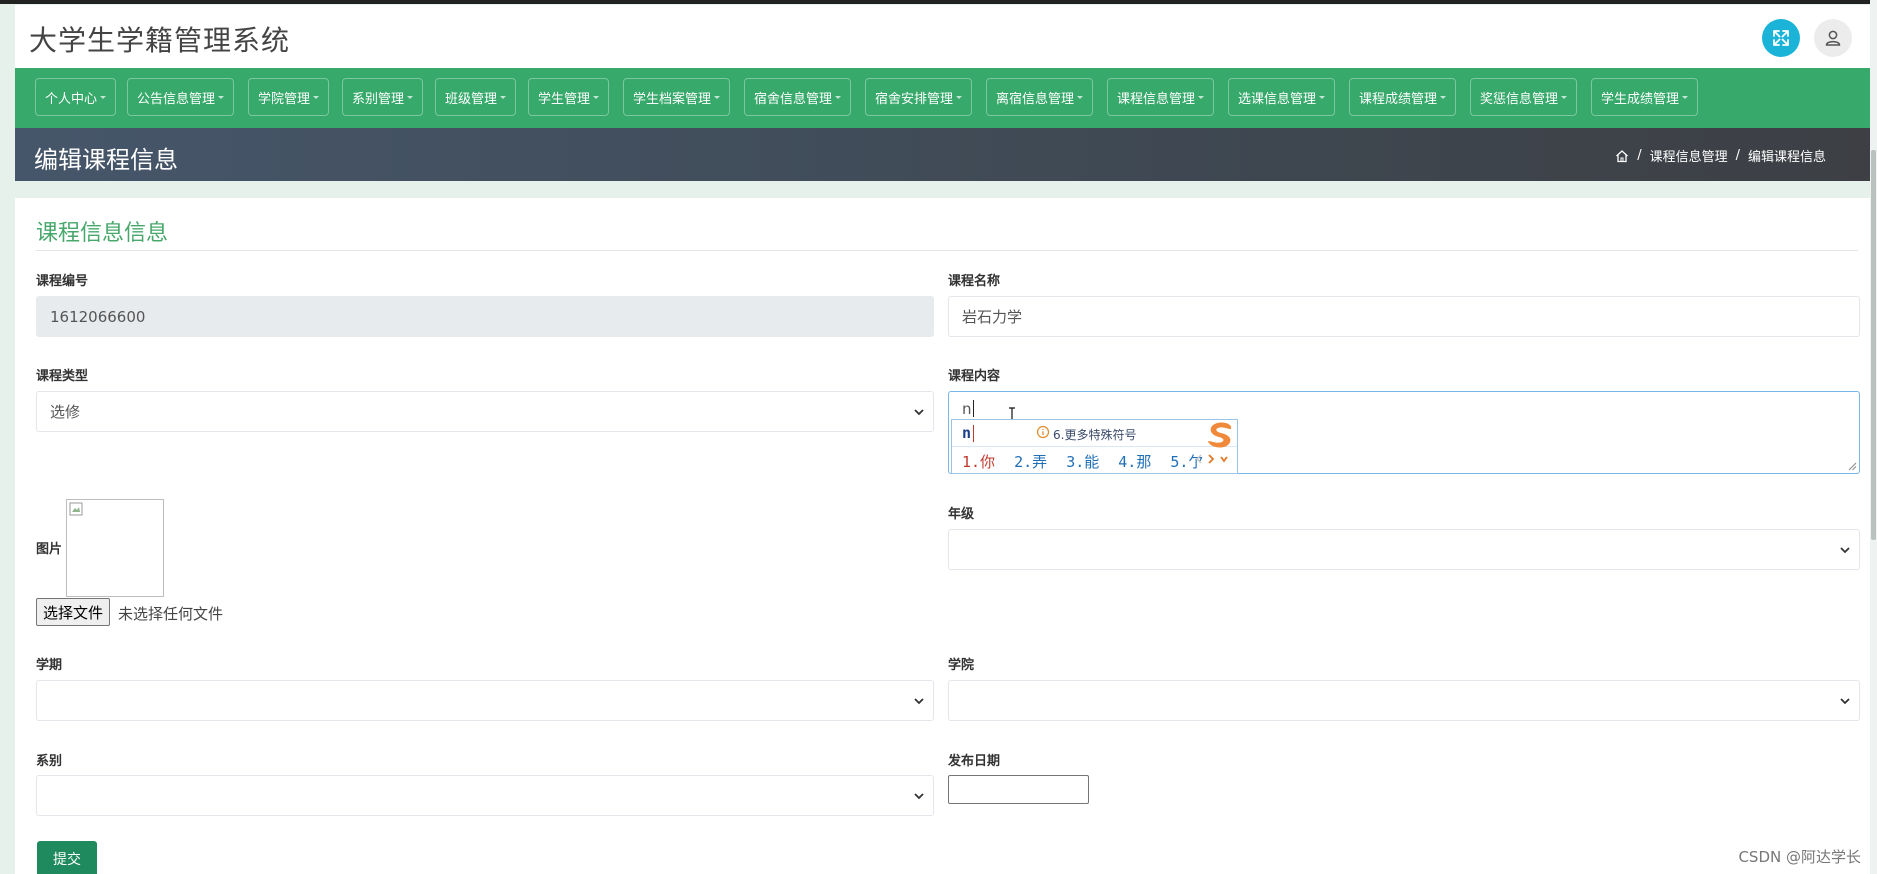 This screenshot has width=1877, height=874. I want to click on college-label: 学院, so click(961, 665).